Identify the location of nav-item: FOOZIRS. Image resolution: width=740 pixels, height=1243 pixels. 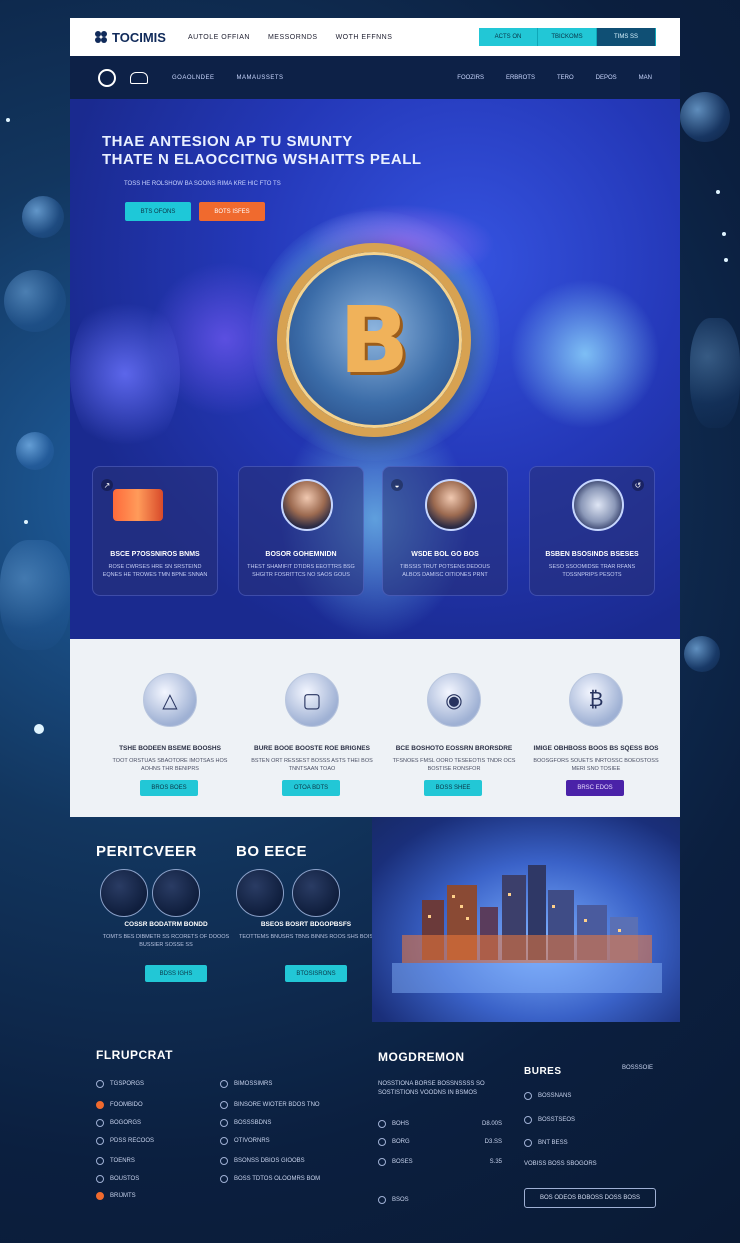
(470, 78).